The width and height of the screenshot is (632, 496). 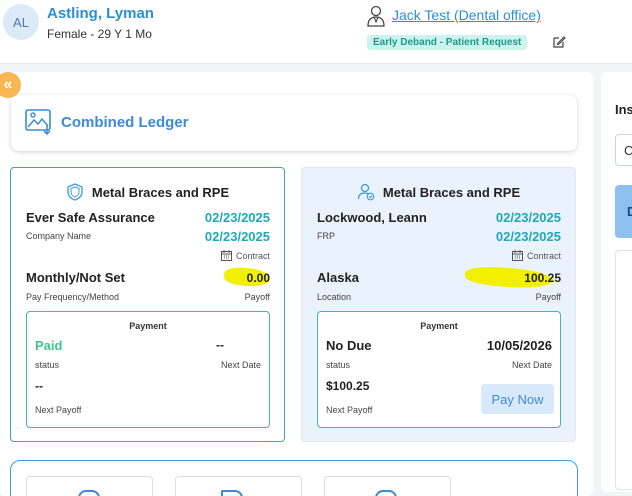 I want to click on right-panel-button: D, so click(x=623, y=211).